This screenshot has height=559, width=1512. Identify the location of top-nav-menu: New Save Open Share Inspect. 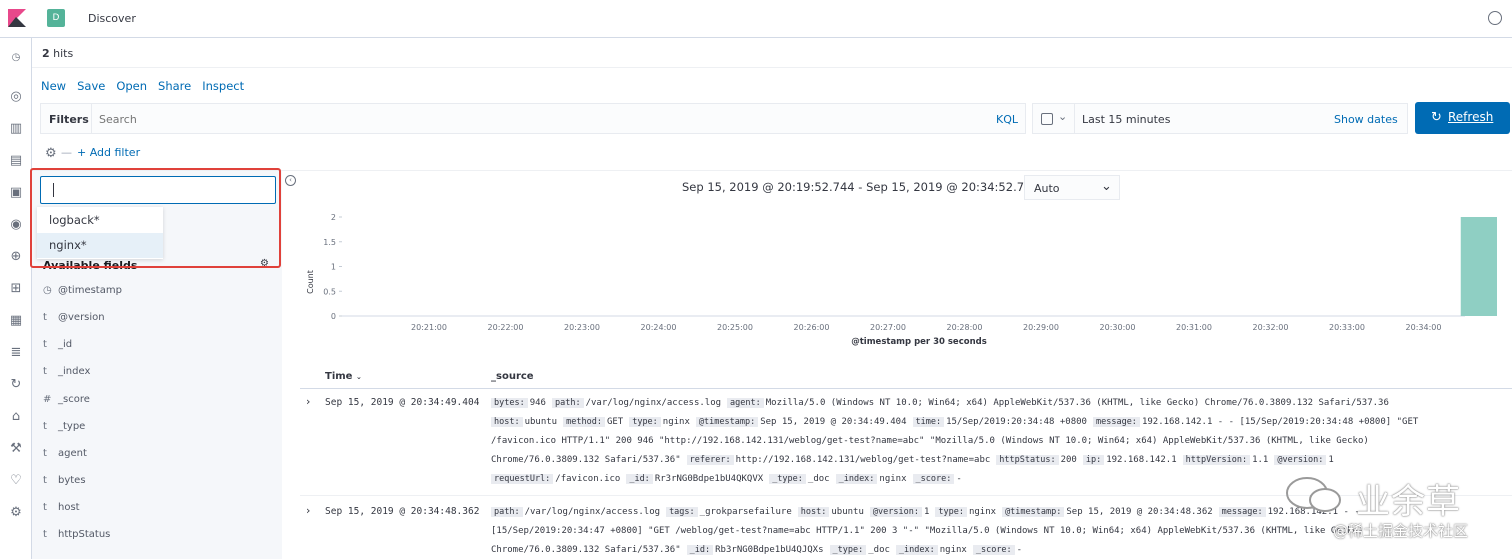
(142, 86).